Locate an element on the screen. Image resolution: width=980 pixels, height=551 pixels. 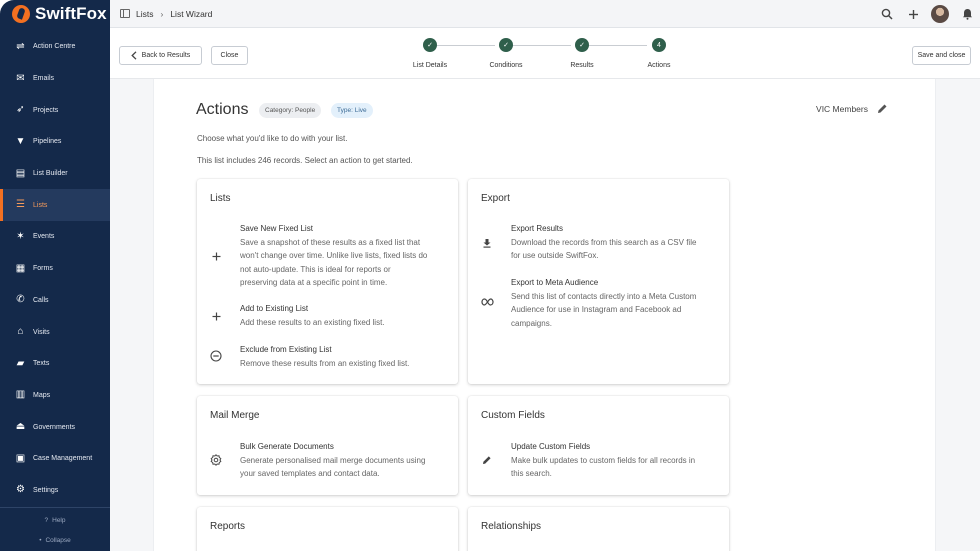
sidebar-item-forms: ▦ Forms is located at coordinates (55, 269).